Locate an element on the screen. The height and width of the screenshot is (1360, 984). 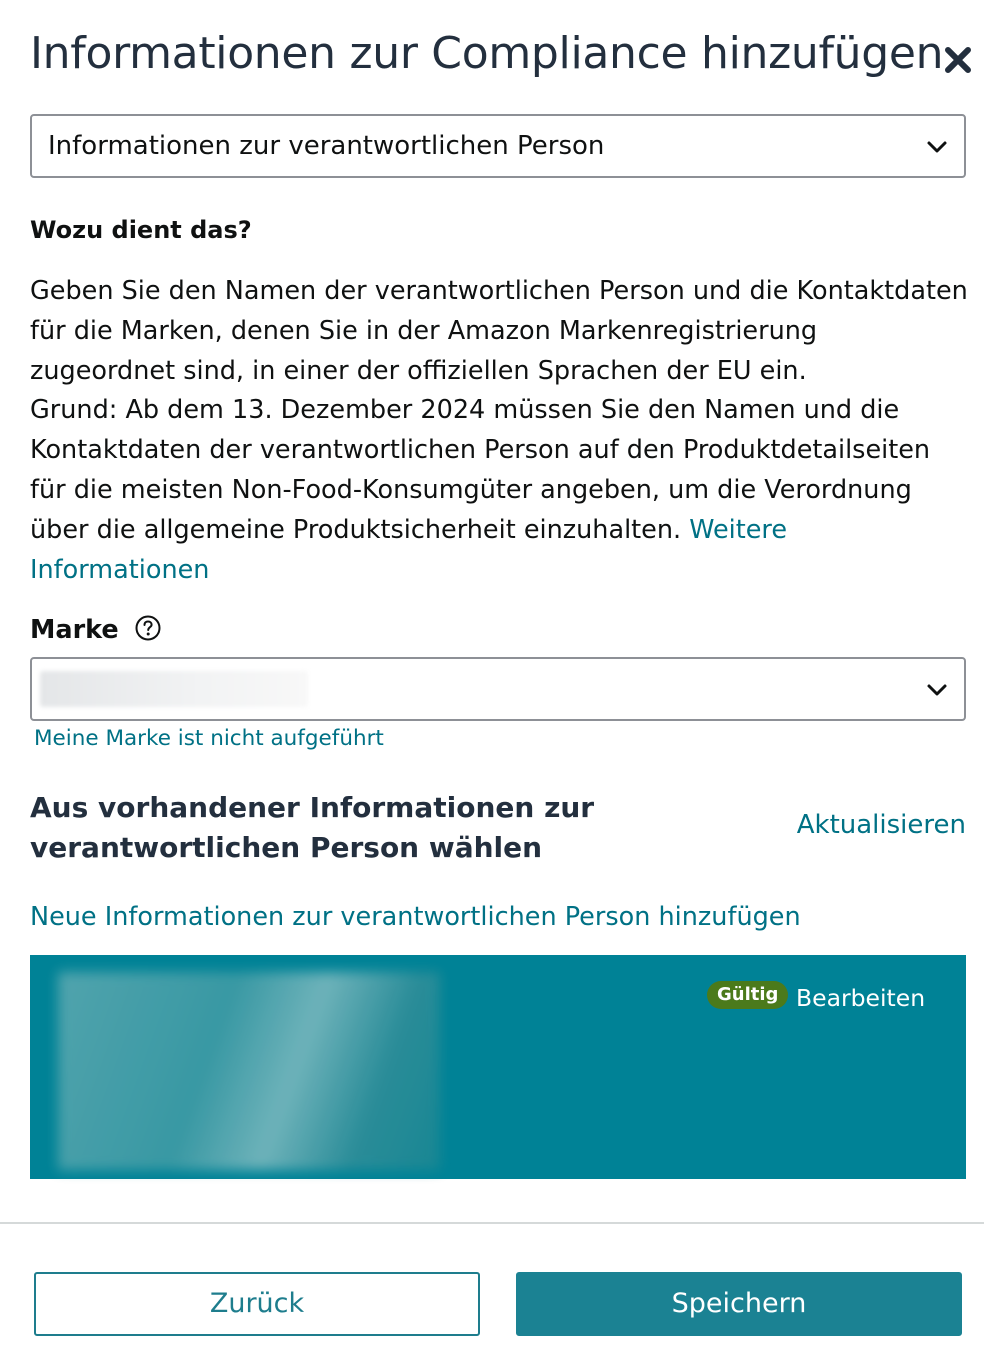
refresh-link: Aktualisieren is located at coordinates (881, 825).